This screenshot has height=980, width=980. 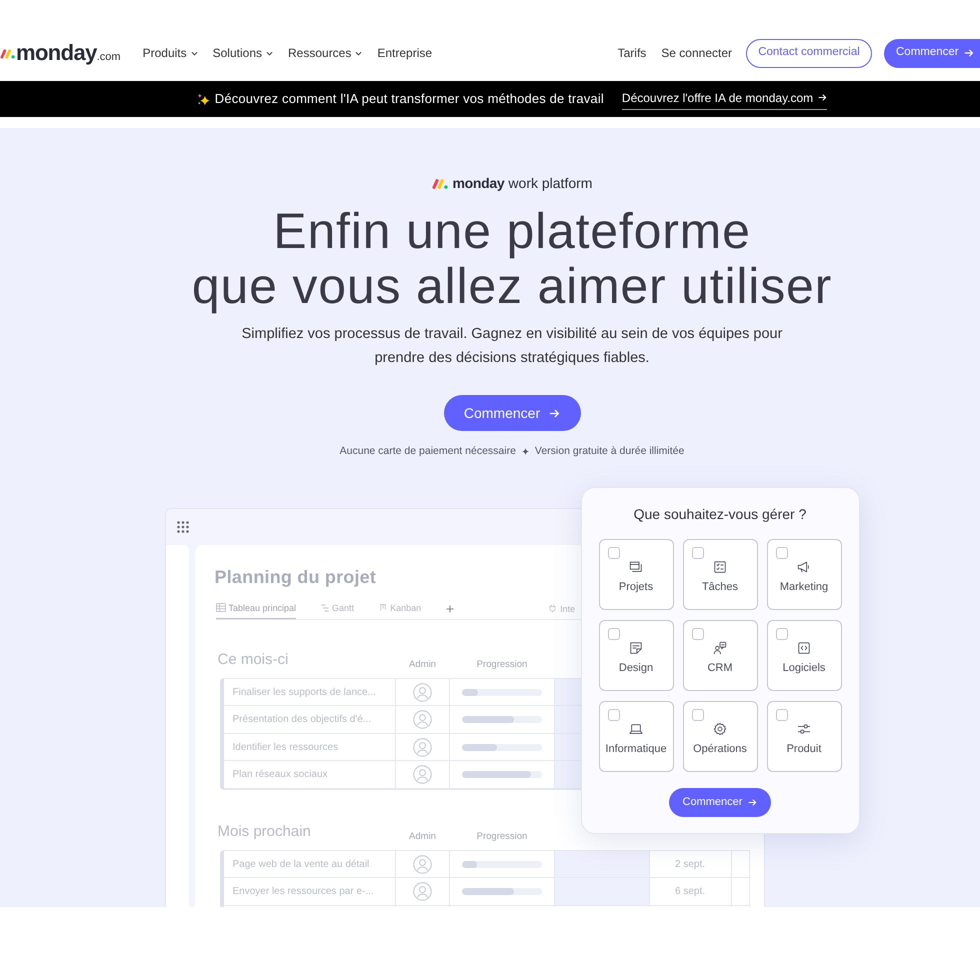 What do you see at coordinates (182, 526) in the screenshot?
I see `grid-dots-icon` at bounding box center [182, 526].